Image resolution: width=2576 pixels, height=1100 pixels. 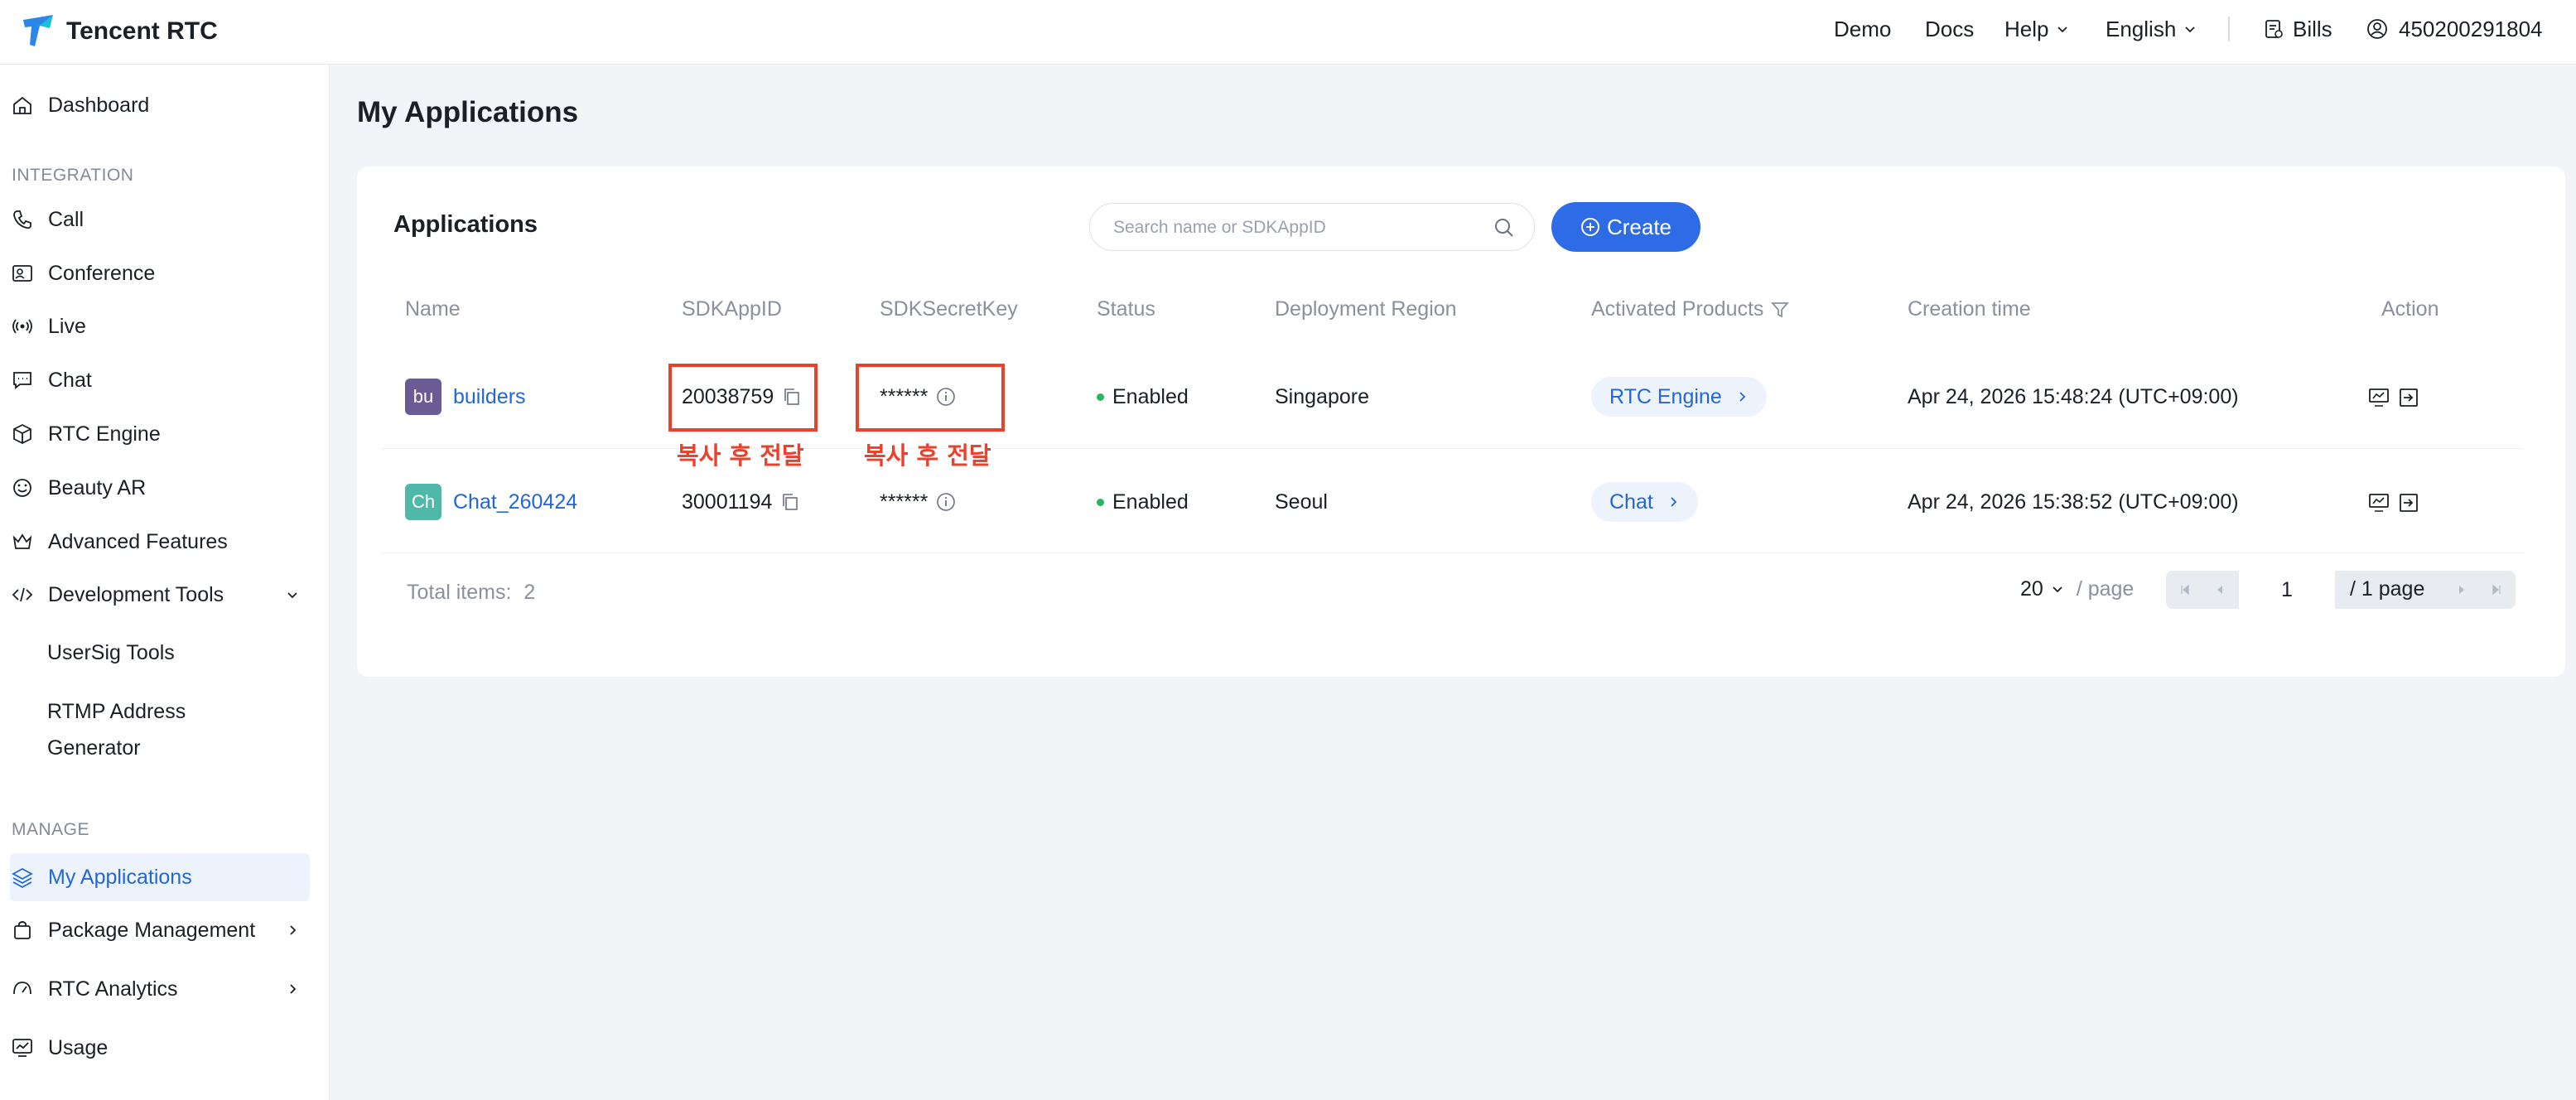 I want to click on app-name-link: builders, so click(x=490, y=397).